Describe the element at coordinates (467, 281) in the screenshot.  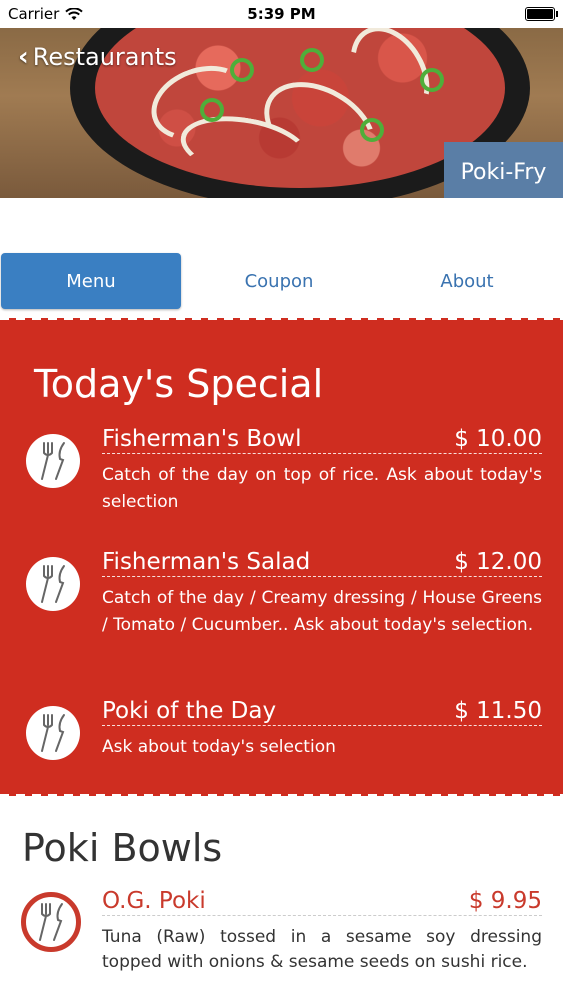
I see `tab-about: About` at that location.